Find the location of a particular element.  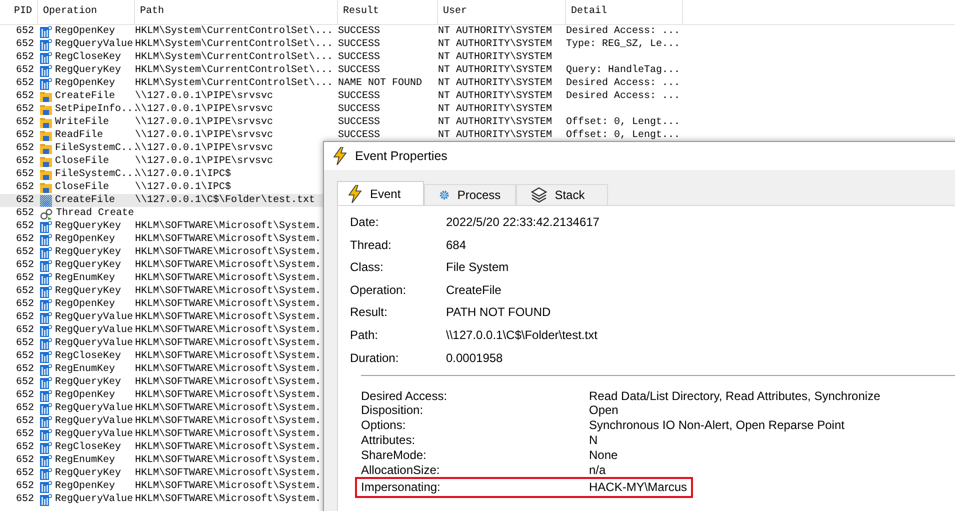

property-value: \\127.0.0.1\C$\Folder\test.txt is located at coordinates (522, 335).